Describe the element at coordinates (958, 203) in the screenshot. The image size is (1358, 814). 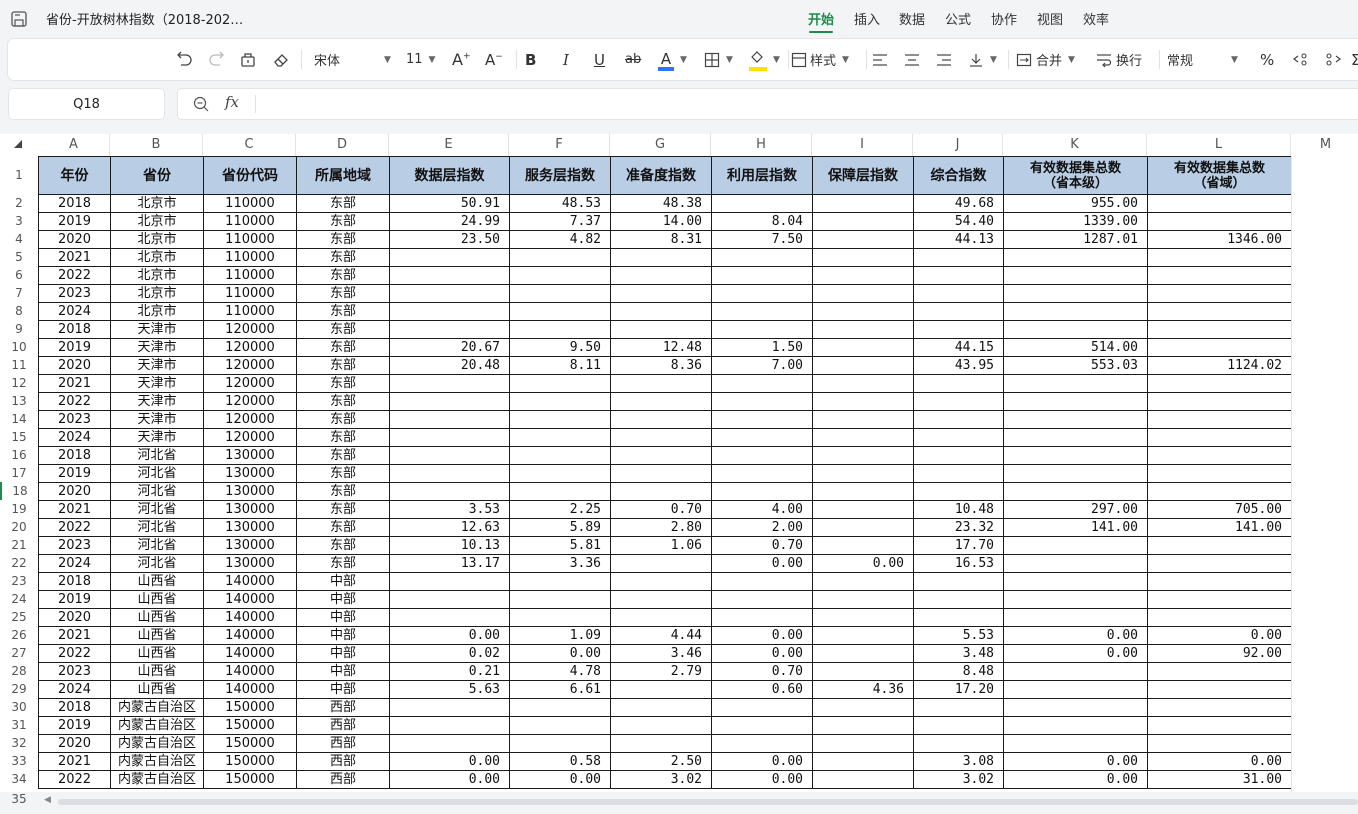
I see `table-cell: 49.68` at that location.